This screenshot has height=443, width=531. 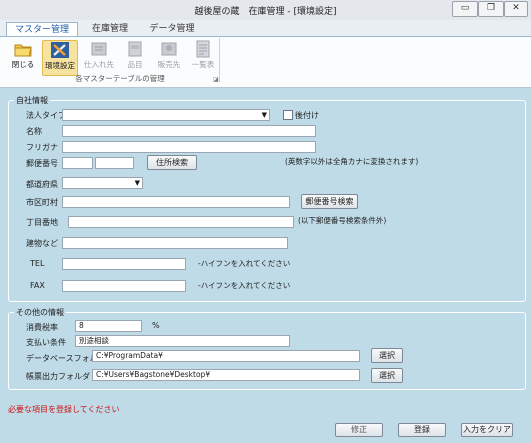 I want to click on tax-label: 消費税率, so click(x=42, y=327).